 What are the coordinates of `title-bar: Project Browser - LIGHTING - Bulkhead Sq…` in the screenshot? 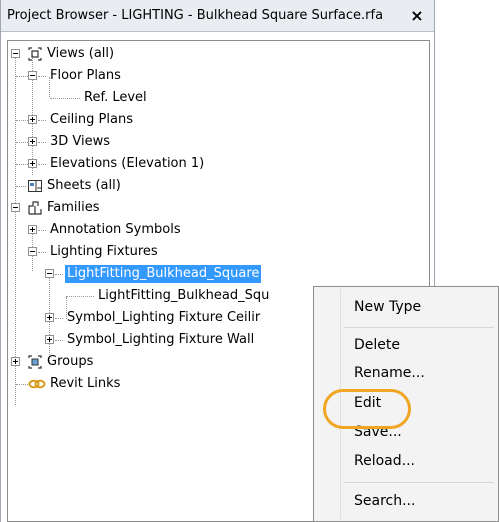 It's located at (217, 16).